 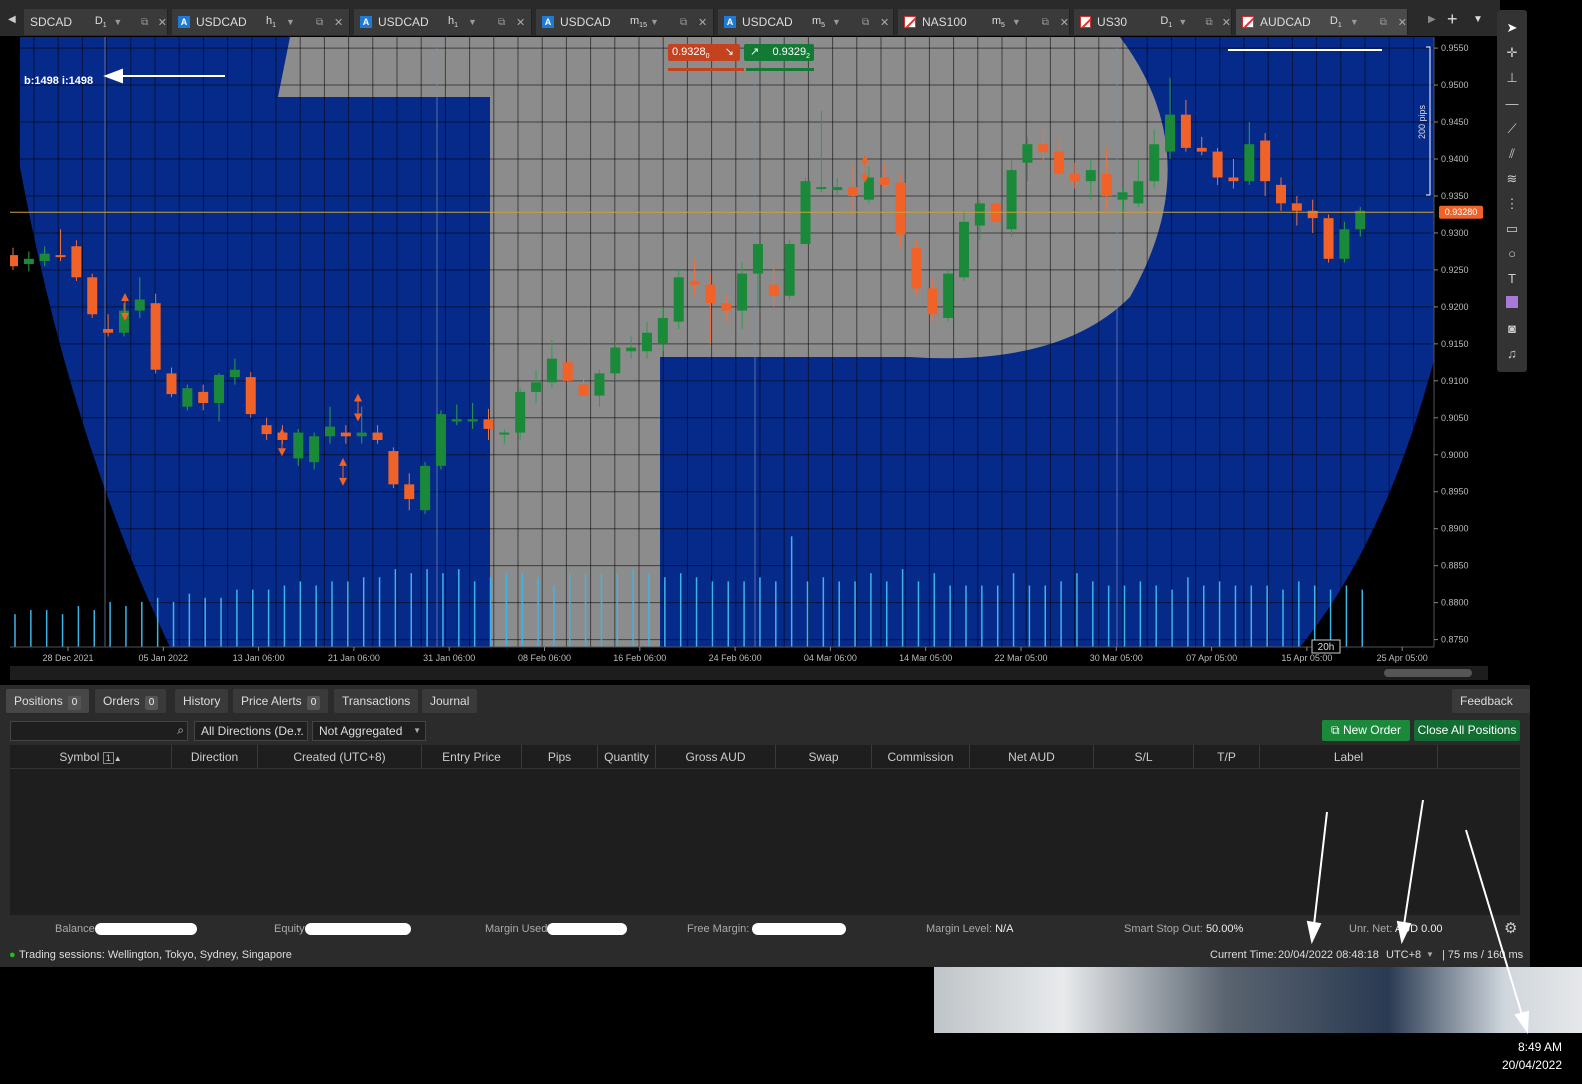 What do you see at coordinates (749, 673) in the screenshot?
I see `chart-scrollbar` at bounding box center [749, 673].